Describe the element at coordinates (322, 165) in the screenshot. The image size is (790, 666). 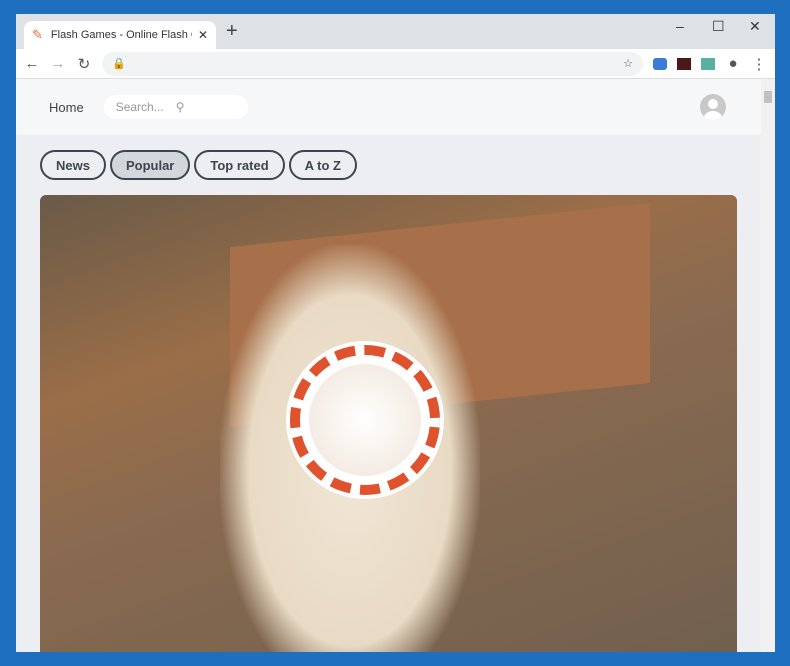
I see `category-a-to-z: A to Z` at that location.